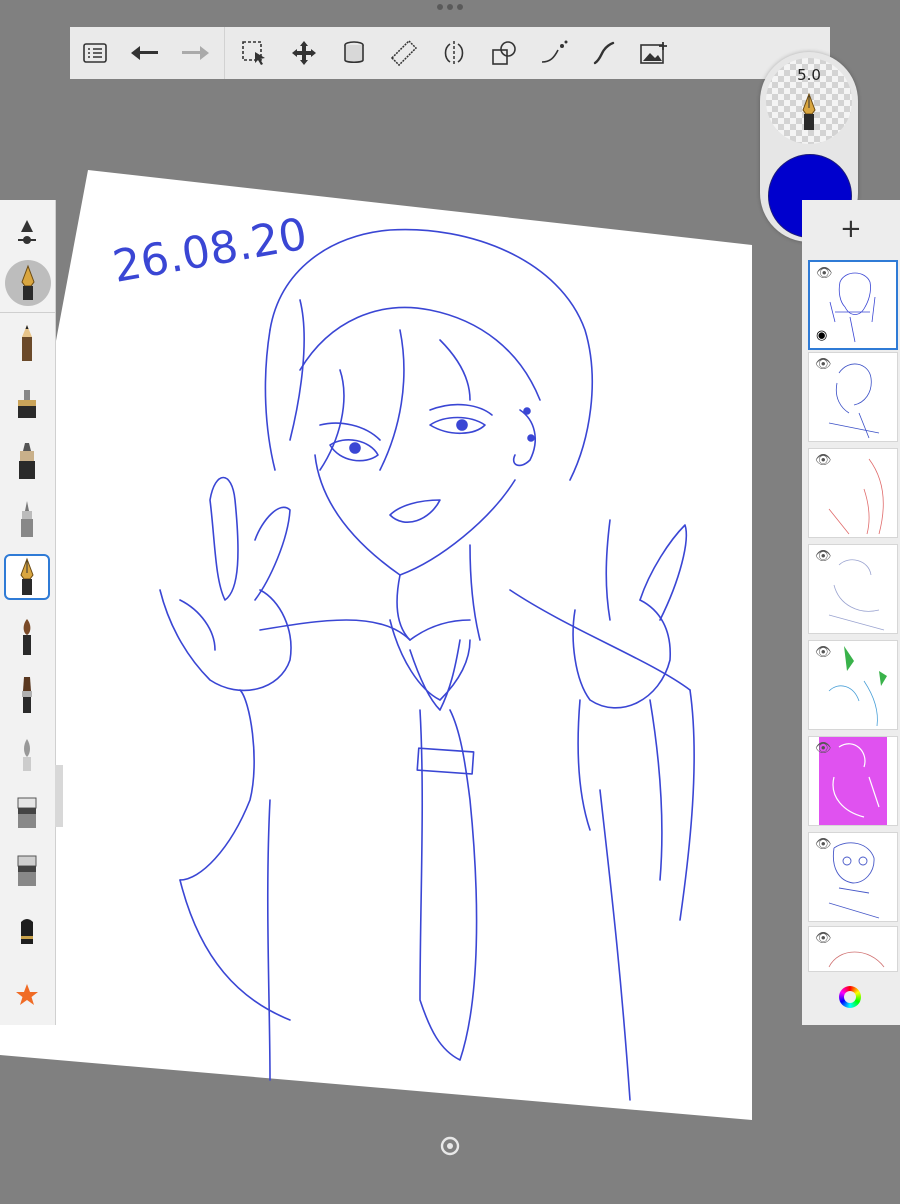 The height and width of the screenshot is (1204, 900). Describe the element at coordinates (850, 997) in the screenshot. I see `color-wheel-icon` at that location.